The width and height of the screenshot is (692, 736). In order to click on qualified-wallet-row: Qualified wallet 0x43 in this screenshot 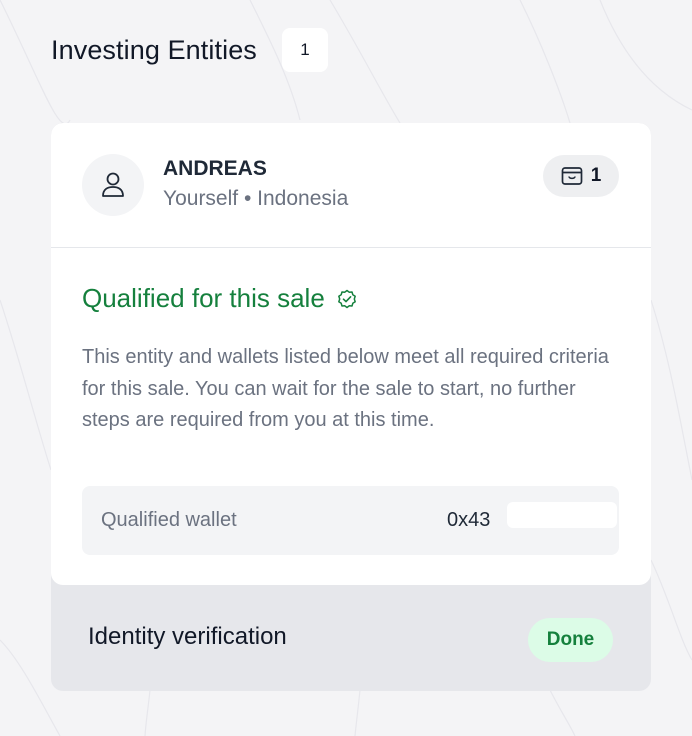, I will do `click(350, 520)`.